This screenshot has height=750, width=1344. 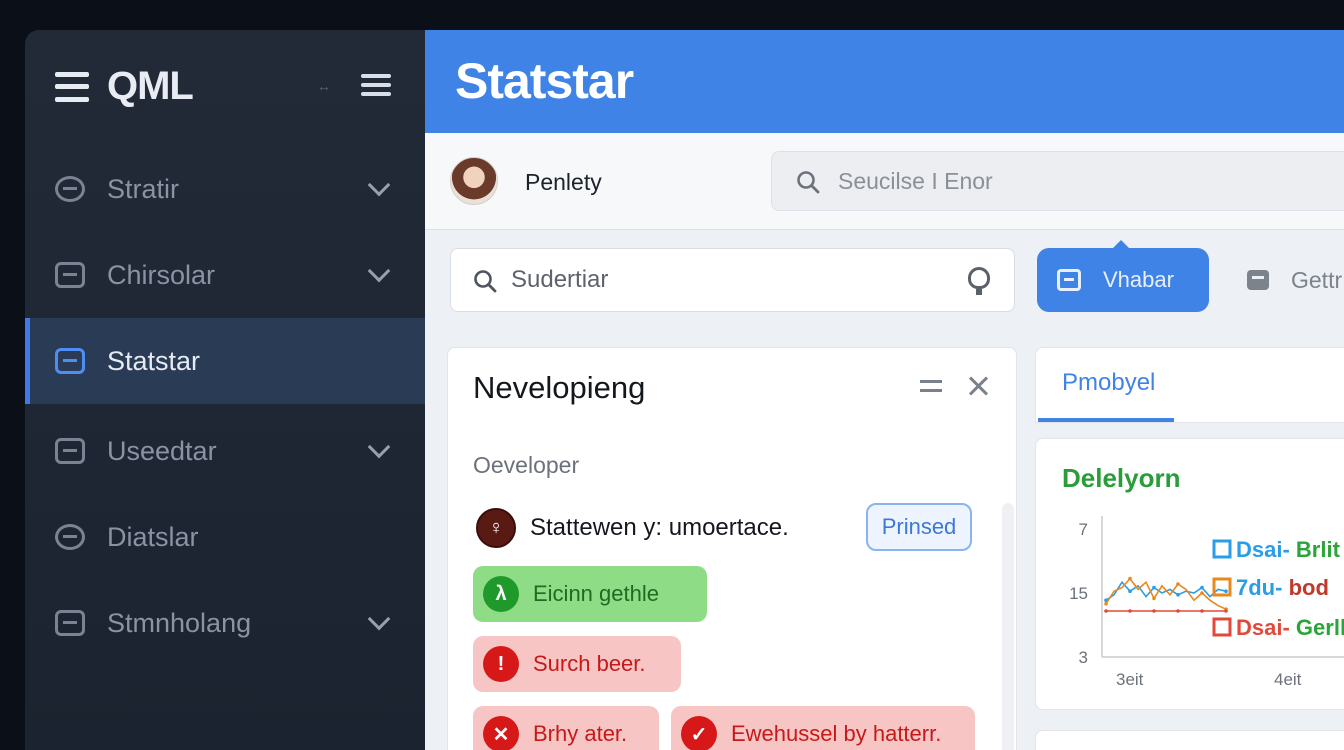 I want to click on tab-pmobyel: Pmobyel, so click(x=1106, y=385).